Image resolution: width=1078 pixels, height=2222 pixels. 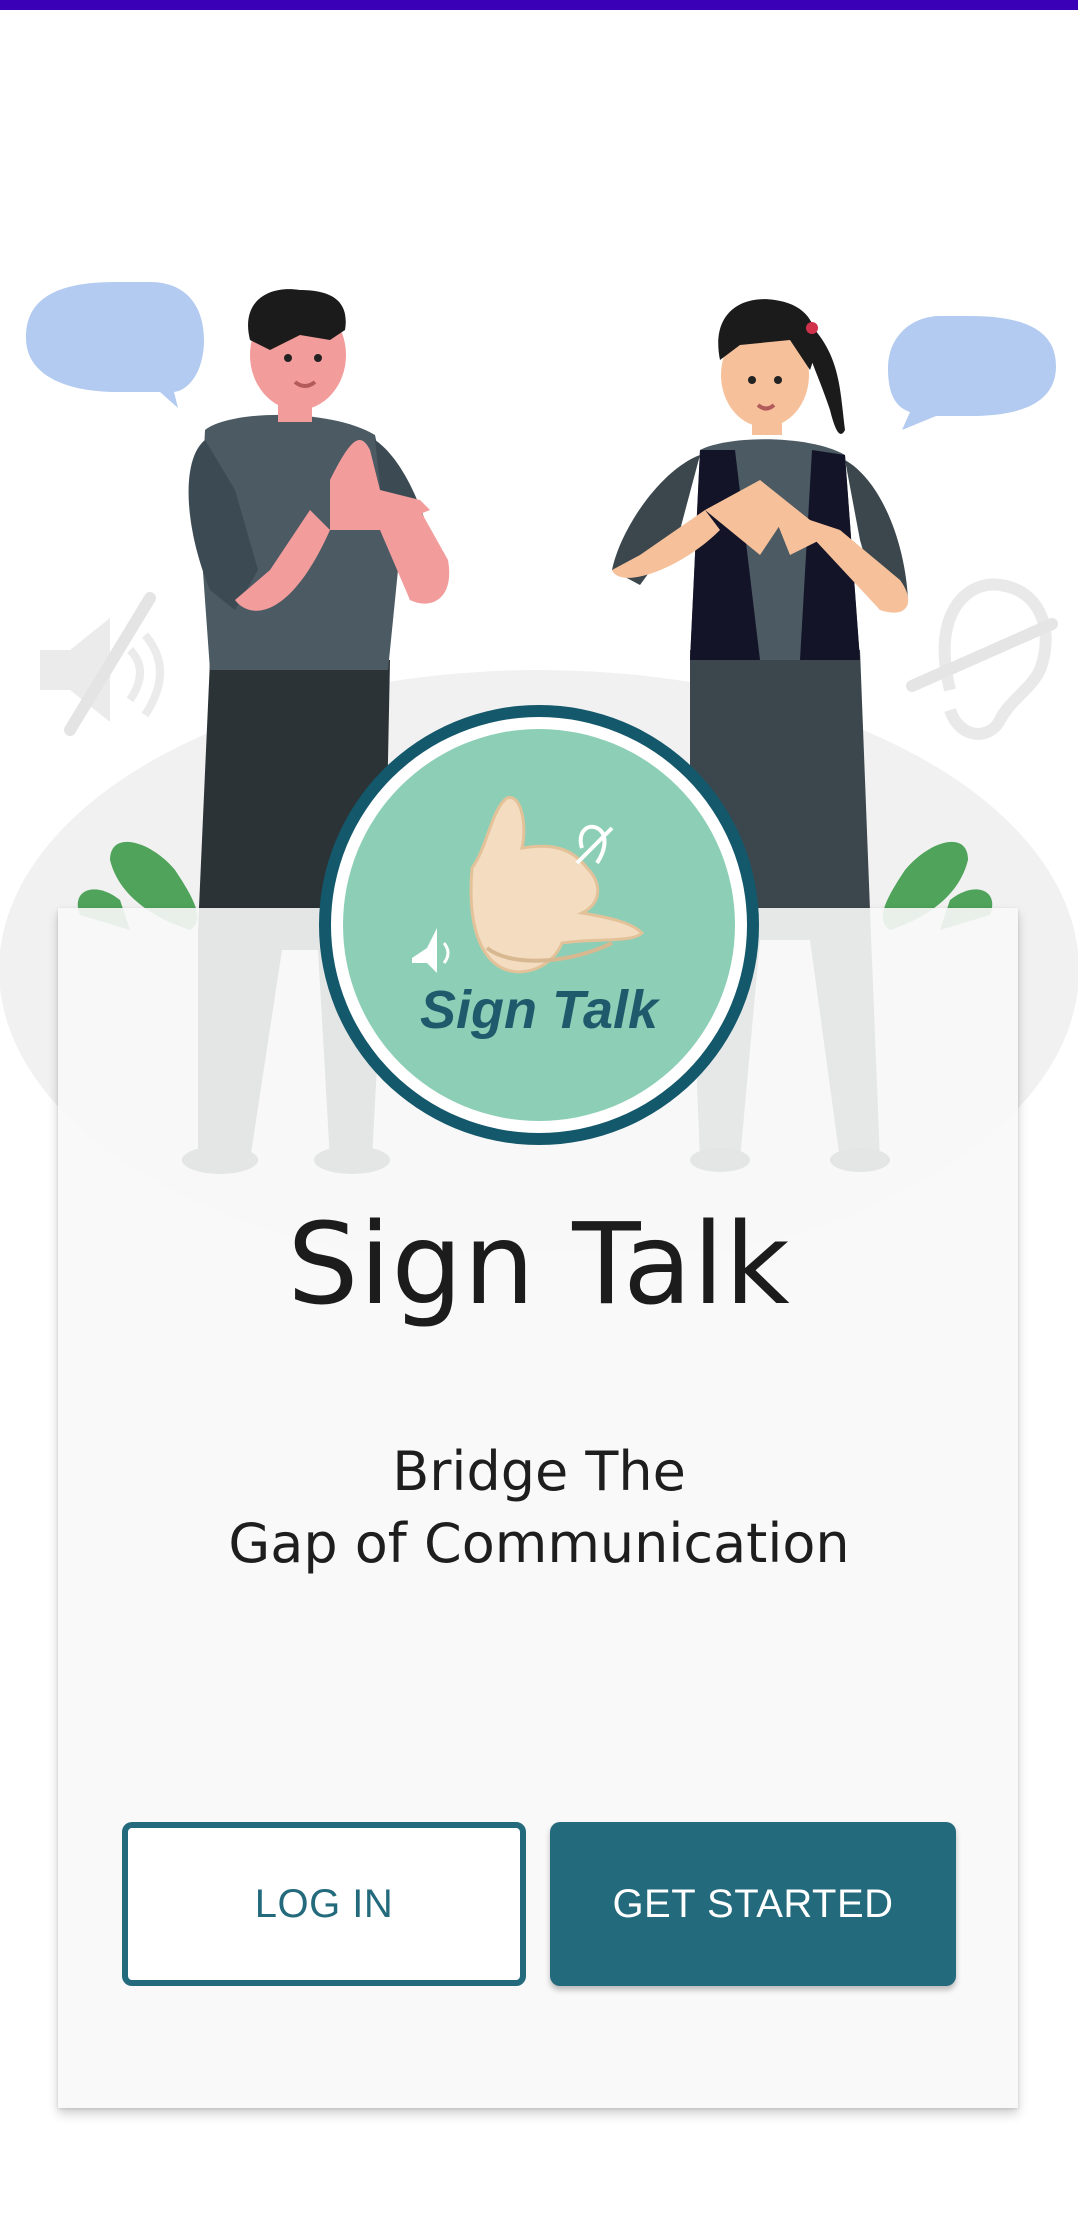 What do you see at coordinates (102, 664) in the screenshot?
I see `muted-speaker-icon` at bounding box center [102, 664].